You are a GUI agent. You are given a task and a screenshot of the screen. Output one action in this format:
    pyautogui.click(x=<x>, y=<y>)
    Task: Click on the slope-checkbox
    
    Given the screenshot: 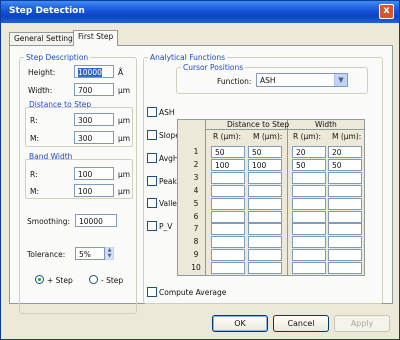 What is the action you would take?
    pyautogui.click(x=152, y=135)
    